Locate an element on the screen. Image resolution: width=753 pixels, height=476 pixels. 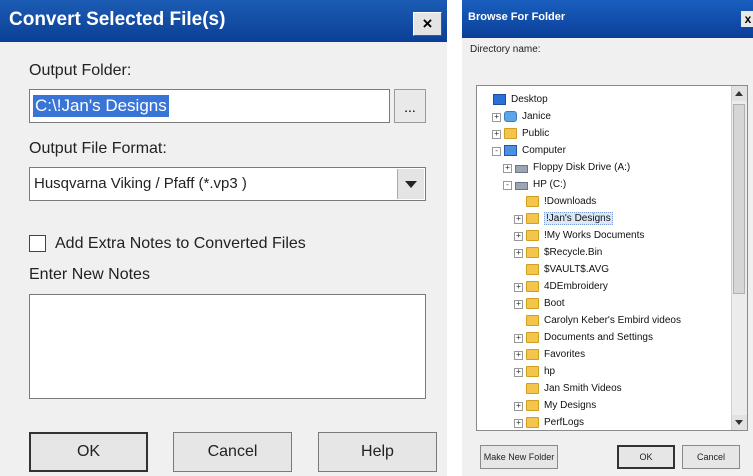
tree-item-label: PerfLogs is located at coordinates (564, 422).